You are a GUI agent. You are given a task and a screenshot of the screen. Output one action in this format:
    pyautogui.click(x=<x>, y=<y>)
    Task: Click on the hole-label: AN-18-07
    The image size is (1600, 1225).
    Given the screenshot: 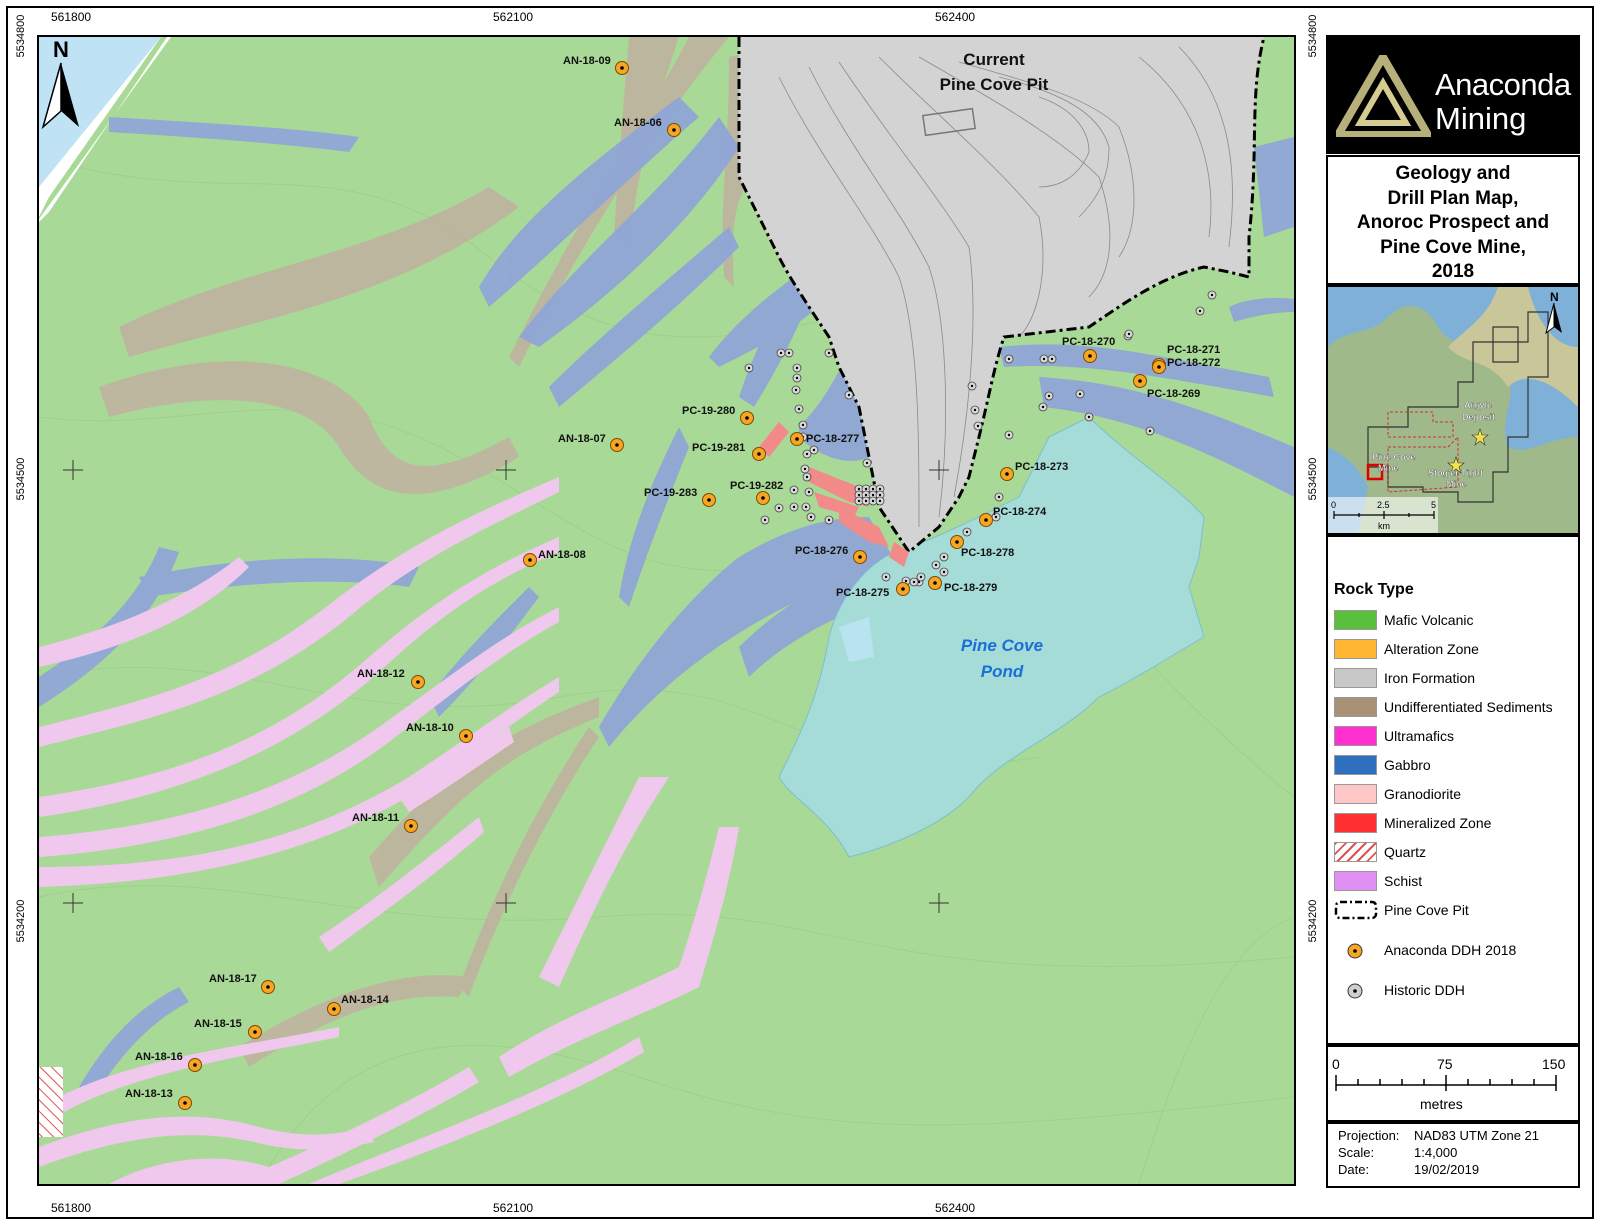 What is the action you would take?
    pyautogui.click(x=582, y=439)
    